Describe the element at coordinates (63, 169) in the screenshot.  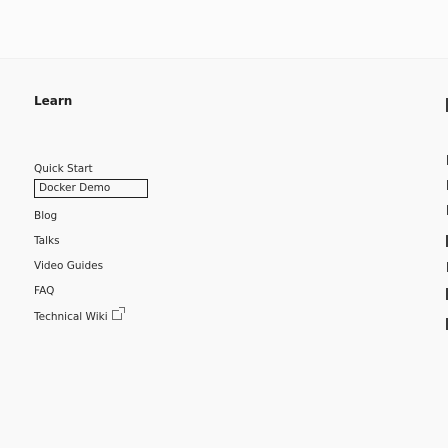
I see `nav-link-quick-start: Quick Start` at that location.